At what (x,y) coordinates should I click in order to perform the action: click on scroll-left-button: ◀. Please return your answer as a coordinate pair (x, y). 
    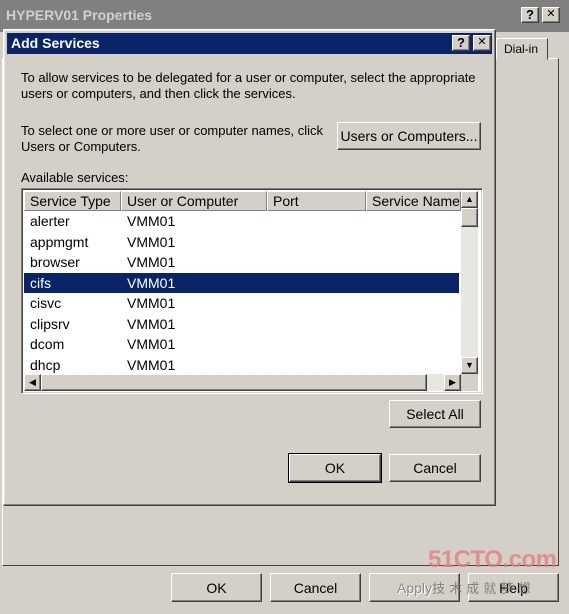
    Looking at the image, I should click on (32, 382).